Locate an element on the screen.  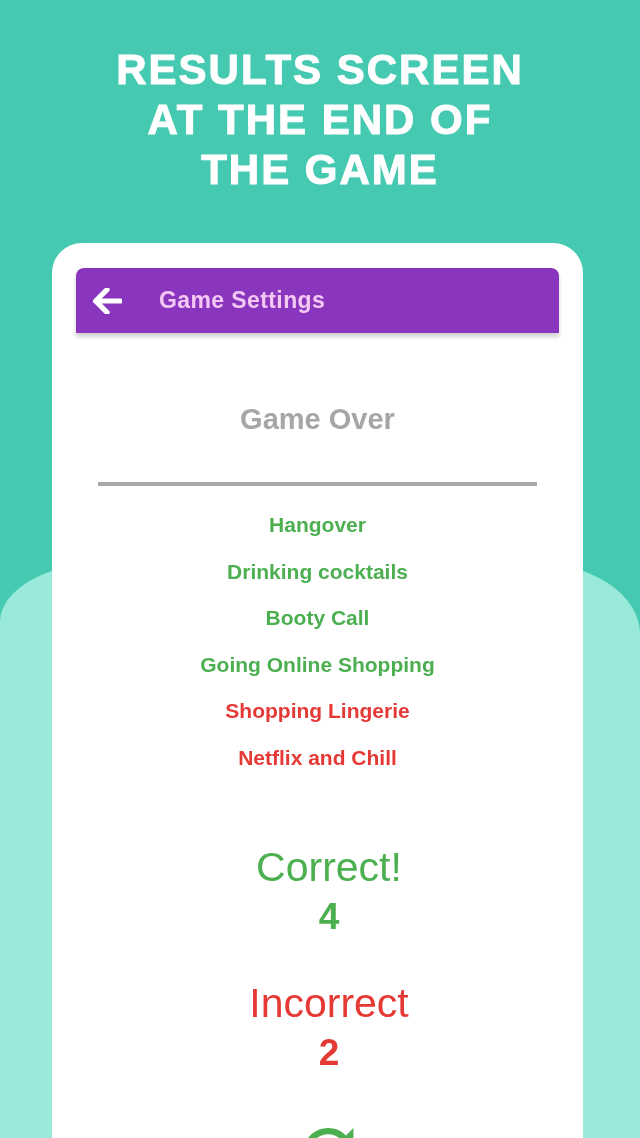
result-item: Drinking cocktails is located at coordinates (317, 571).